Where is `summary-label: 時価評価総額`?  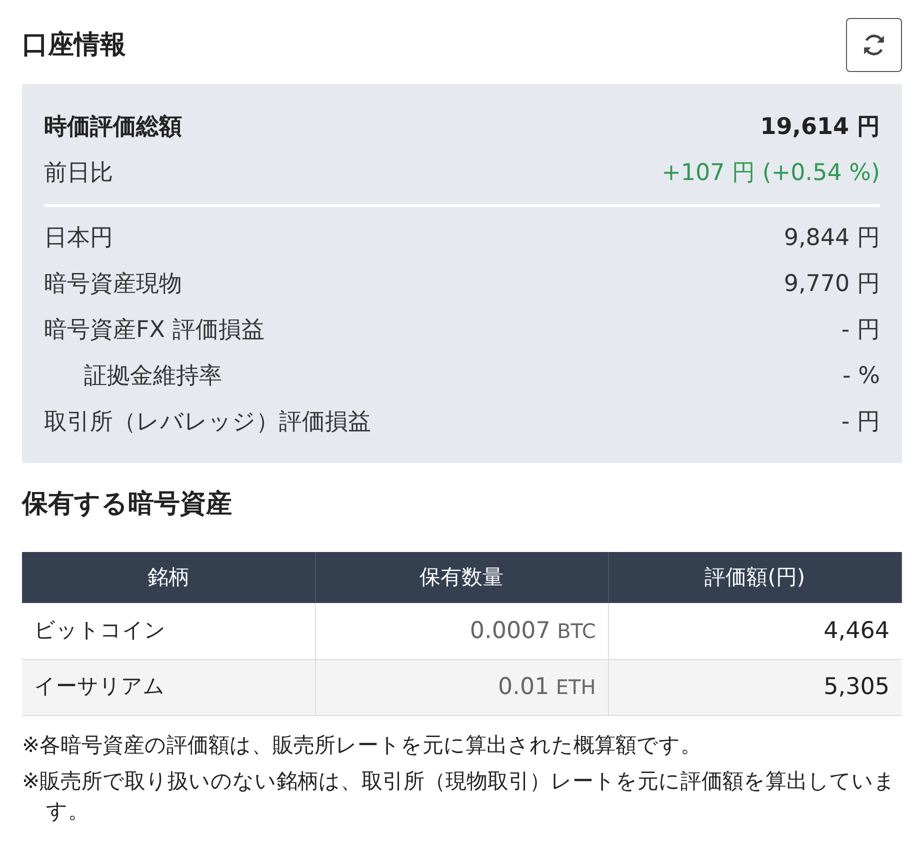 summary-label: 時価評価総額 is located at coordinates (113, 127).